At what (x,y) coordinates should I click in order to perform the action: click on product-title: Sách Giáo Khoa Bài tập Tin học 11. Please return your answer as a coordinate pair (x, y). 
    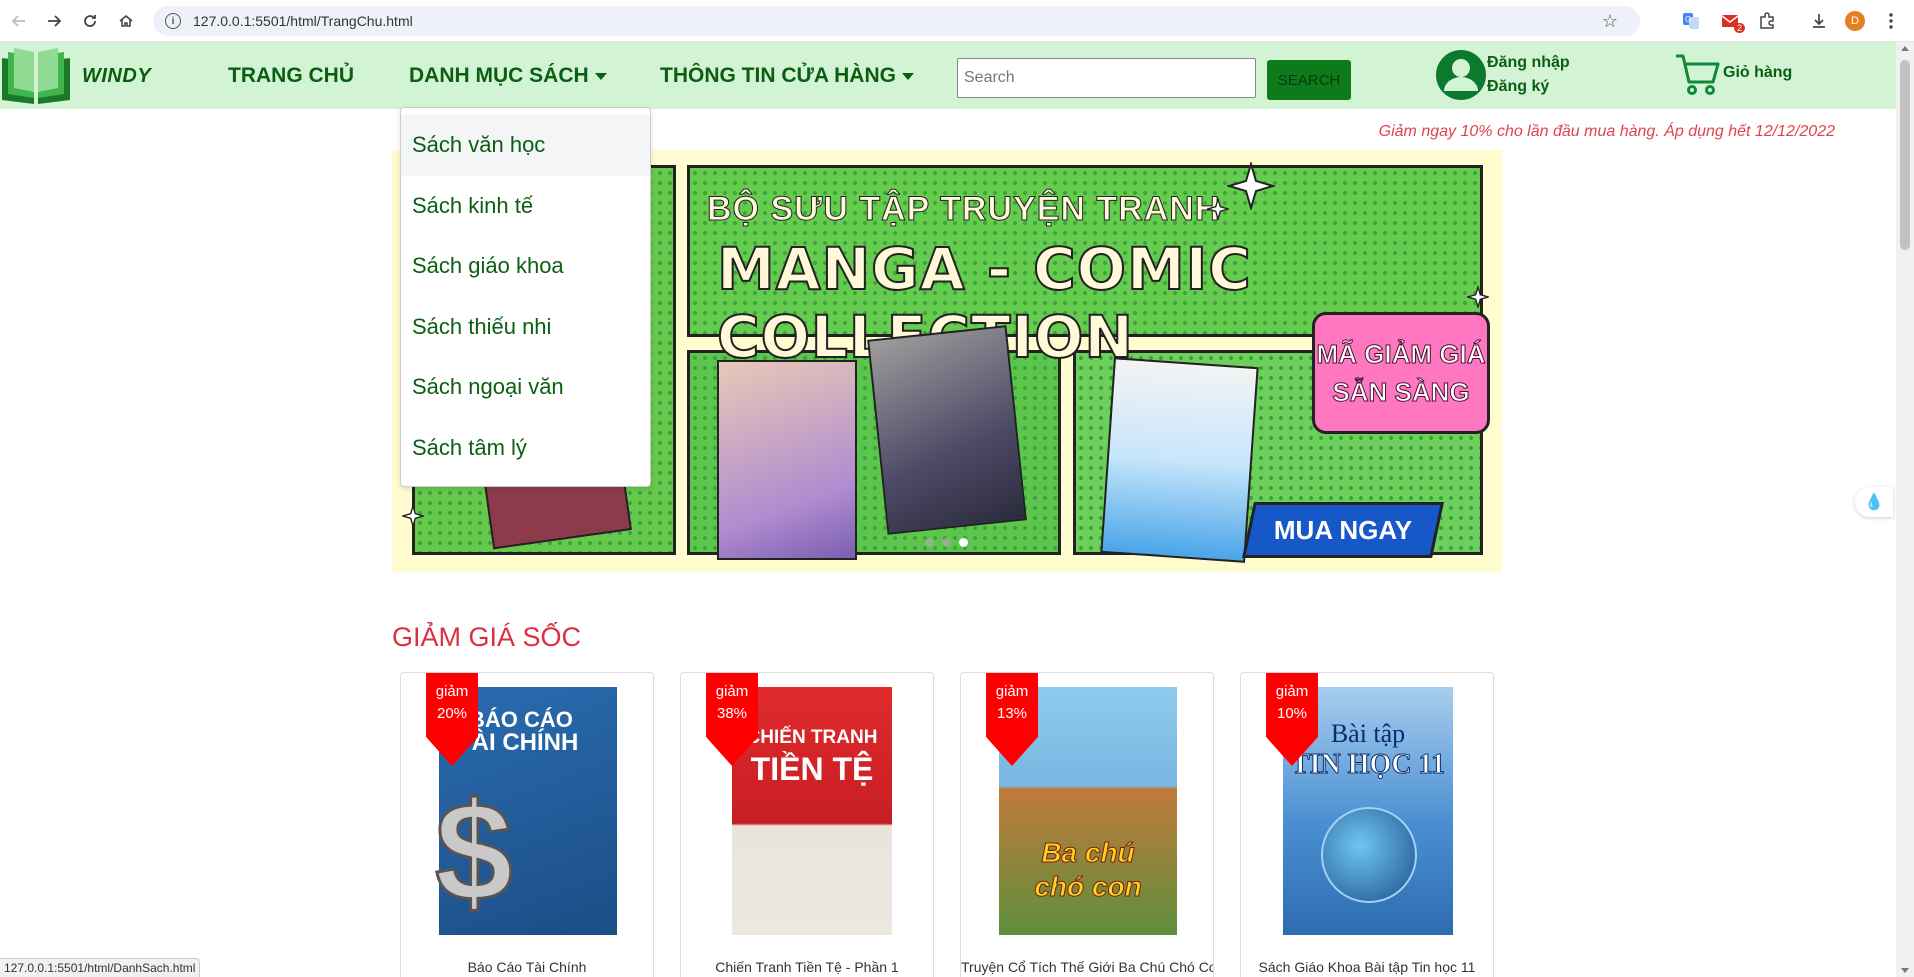
    Looking at the image, I should click on (1367, 967).